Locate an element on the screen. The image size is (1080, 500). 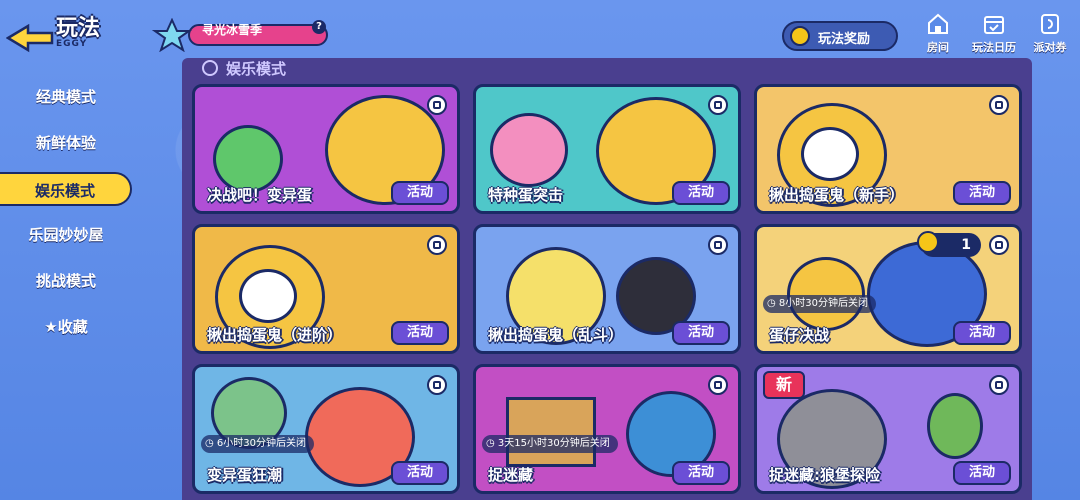
season-banner: 寻光冰雪季 ? is located at coordinates (242, 35).